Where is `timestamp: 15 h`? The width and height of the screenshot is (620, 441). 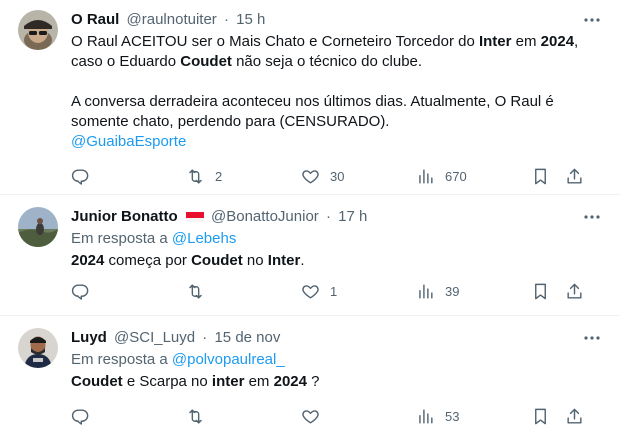 timestamp: 15 h is located at coordinates (250, 19).